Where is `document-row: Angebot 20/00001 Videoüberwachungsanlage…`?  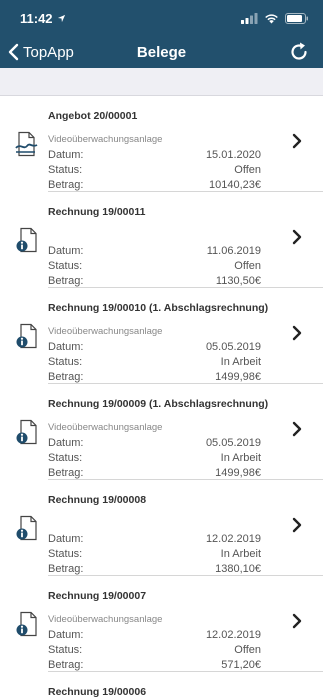 document-row: Angebot 20/00001 Videoüberwachungsanlage… is located at coordinates (161, 144).